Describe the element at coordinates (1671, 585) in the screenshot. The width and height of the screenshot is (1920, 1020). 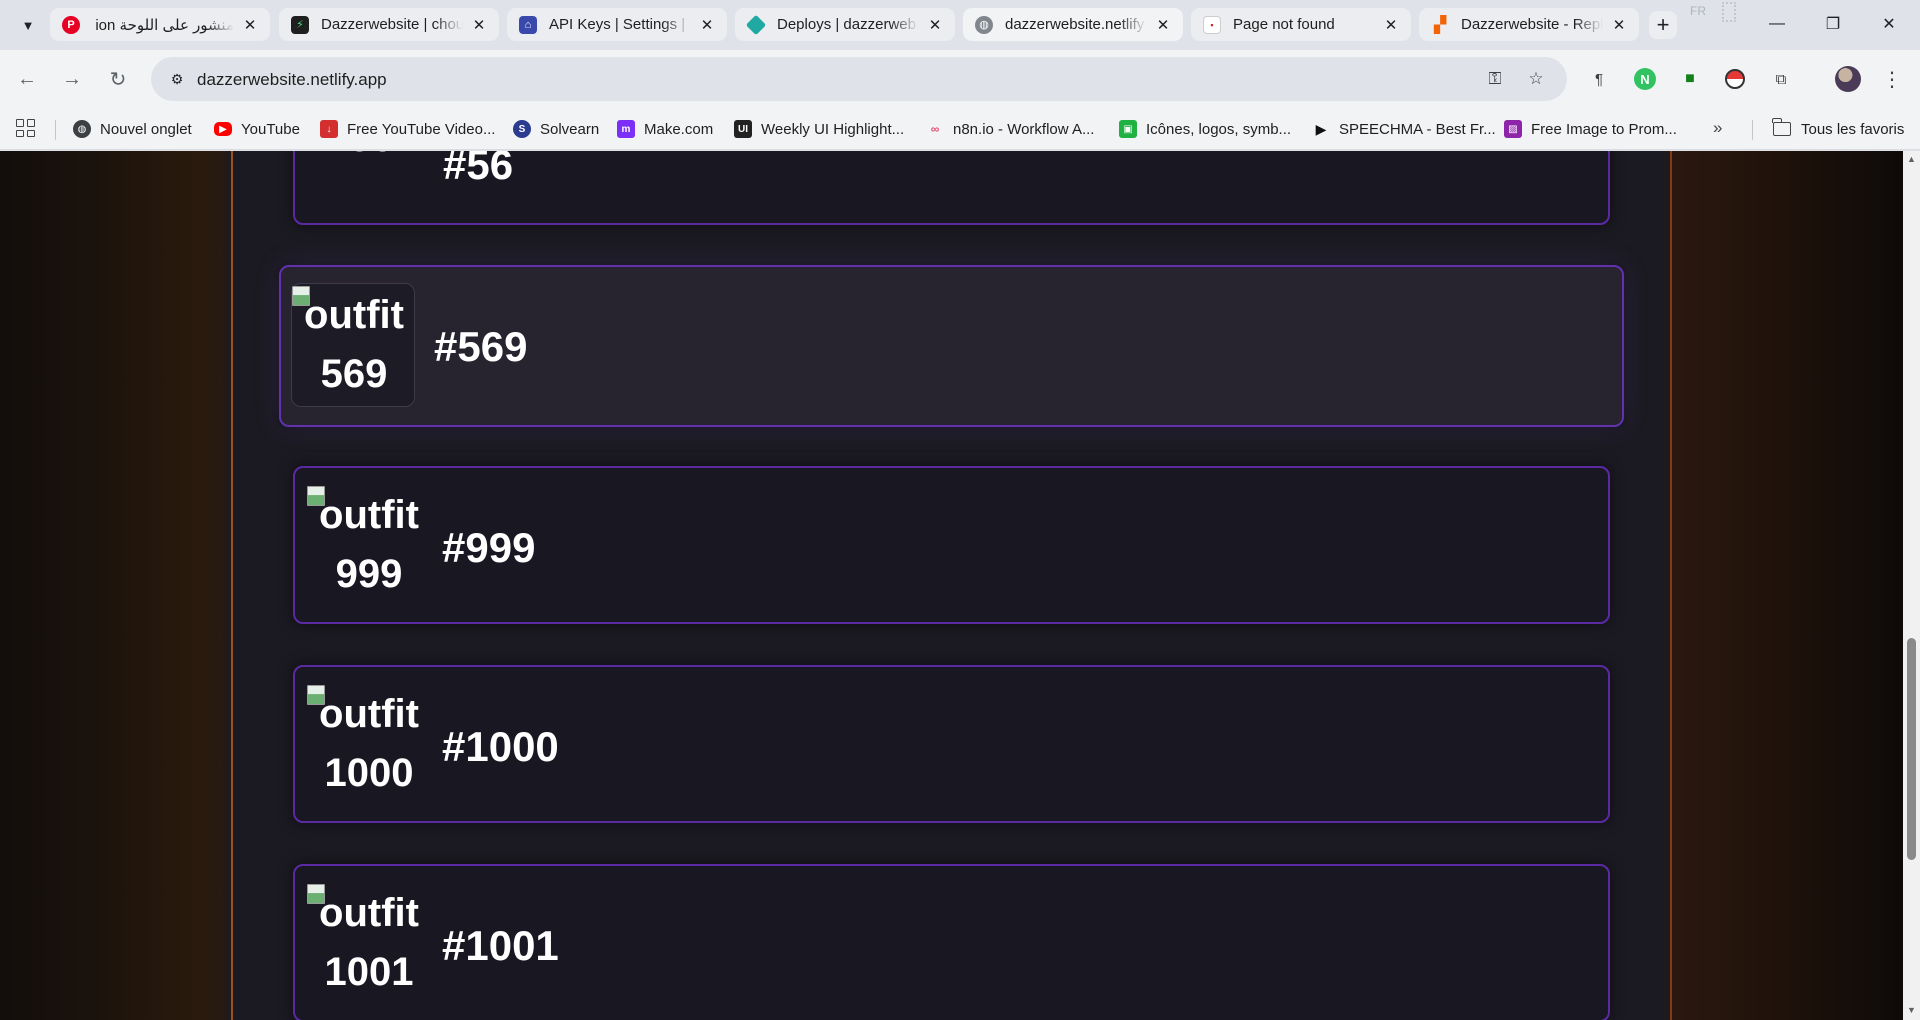
I see `right-edge-line` at that location.